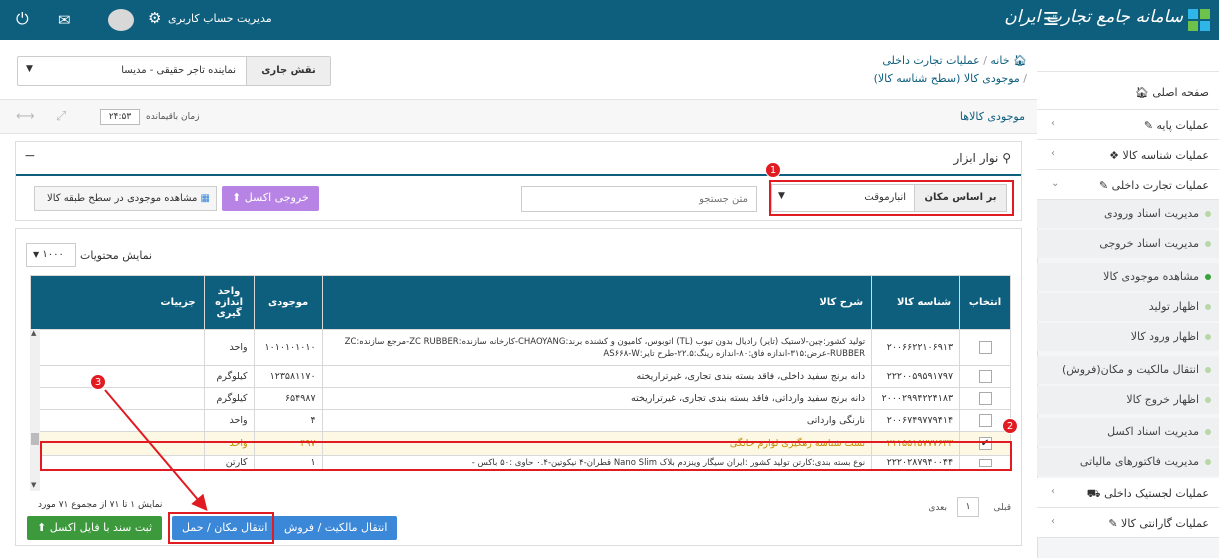 The image size is (1219, 558). Describe the element at coordinates (1151, 213) in the screenshot. I see `sidebar-subitem-label: مدیریت اسناد ورودی` at that location.